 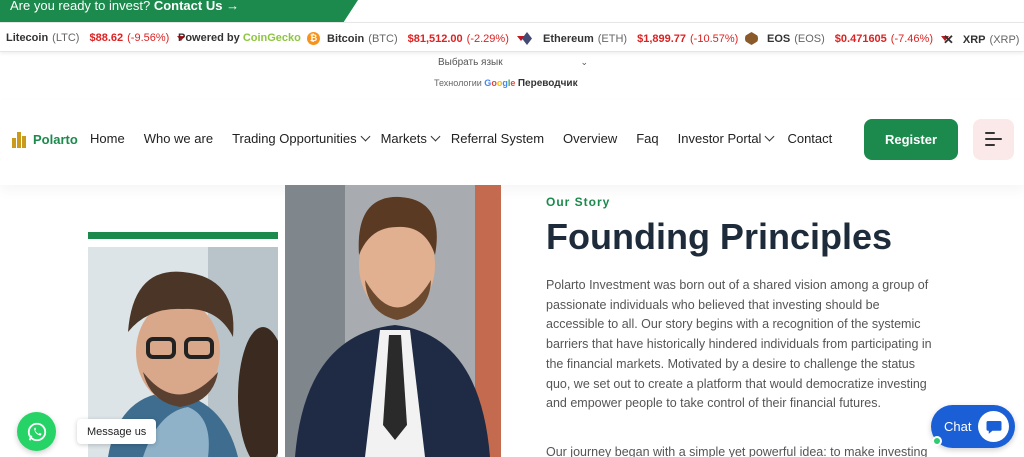 I want to click on menu-button, so click(x=993, y=139).